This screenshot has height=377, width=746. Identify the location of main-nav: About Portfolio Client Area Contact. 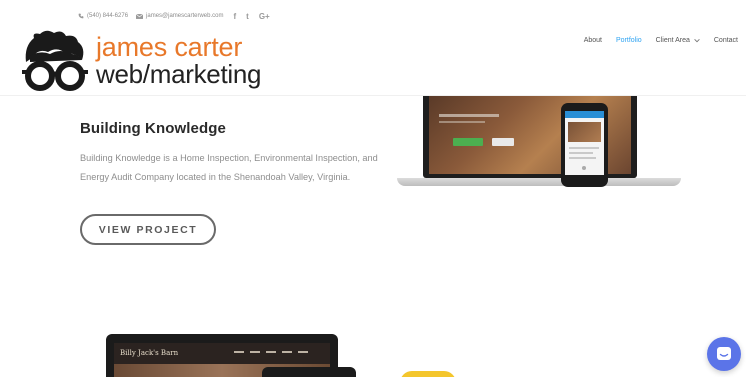
(661, 40).